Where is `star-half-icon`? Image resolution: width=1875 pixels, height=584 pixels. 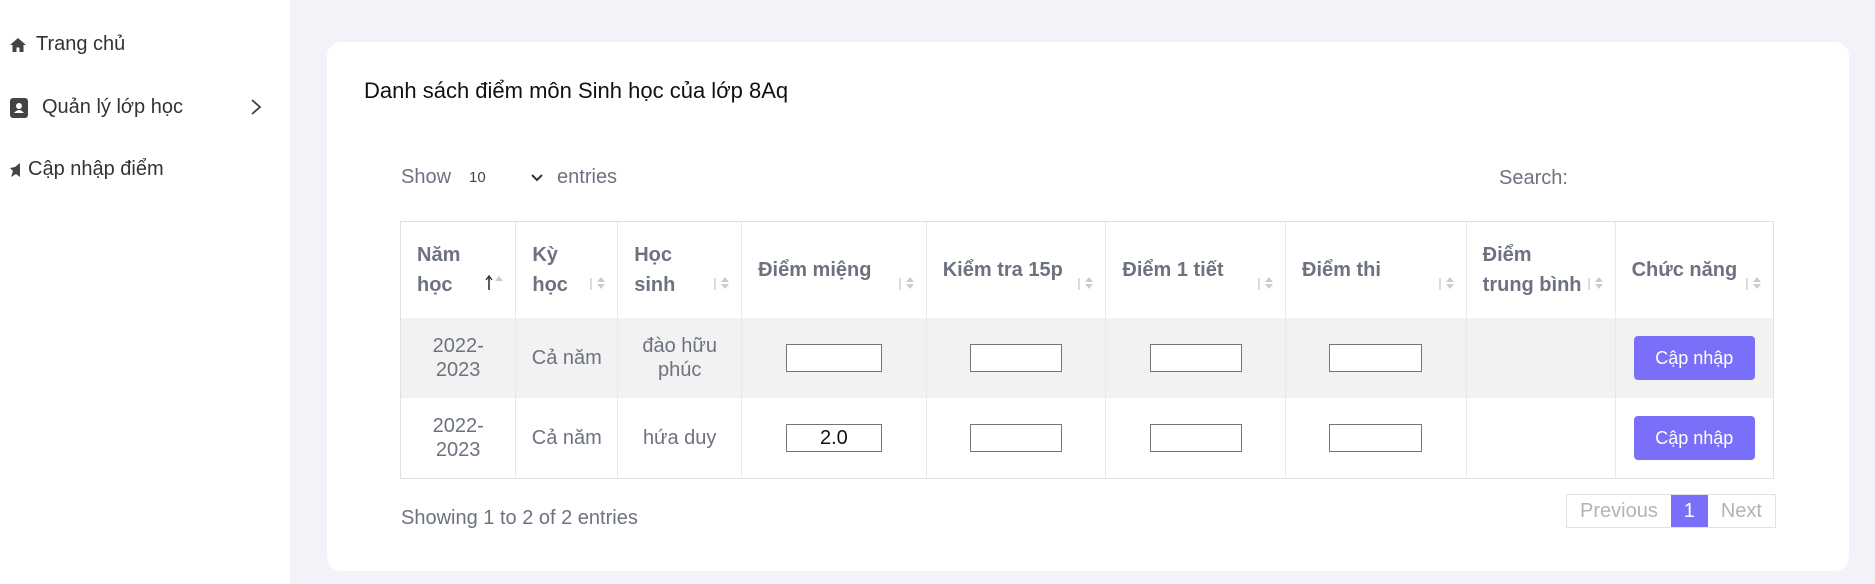 star-half-icon is located at coordinates (15, 169).